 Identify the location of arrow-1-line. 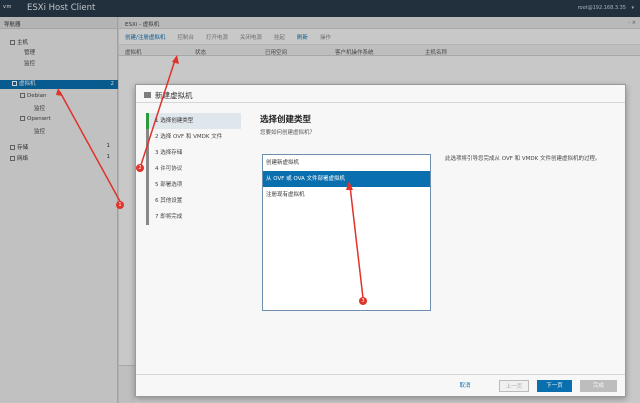
(91, 148).